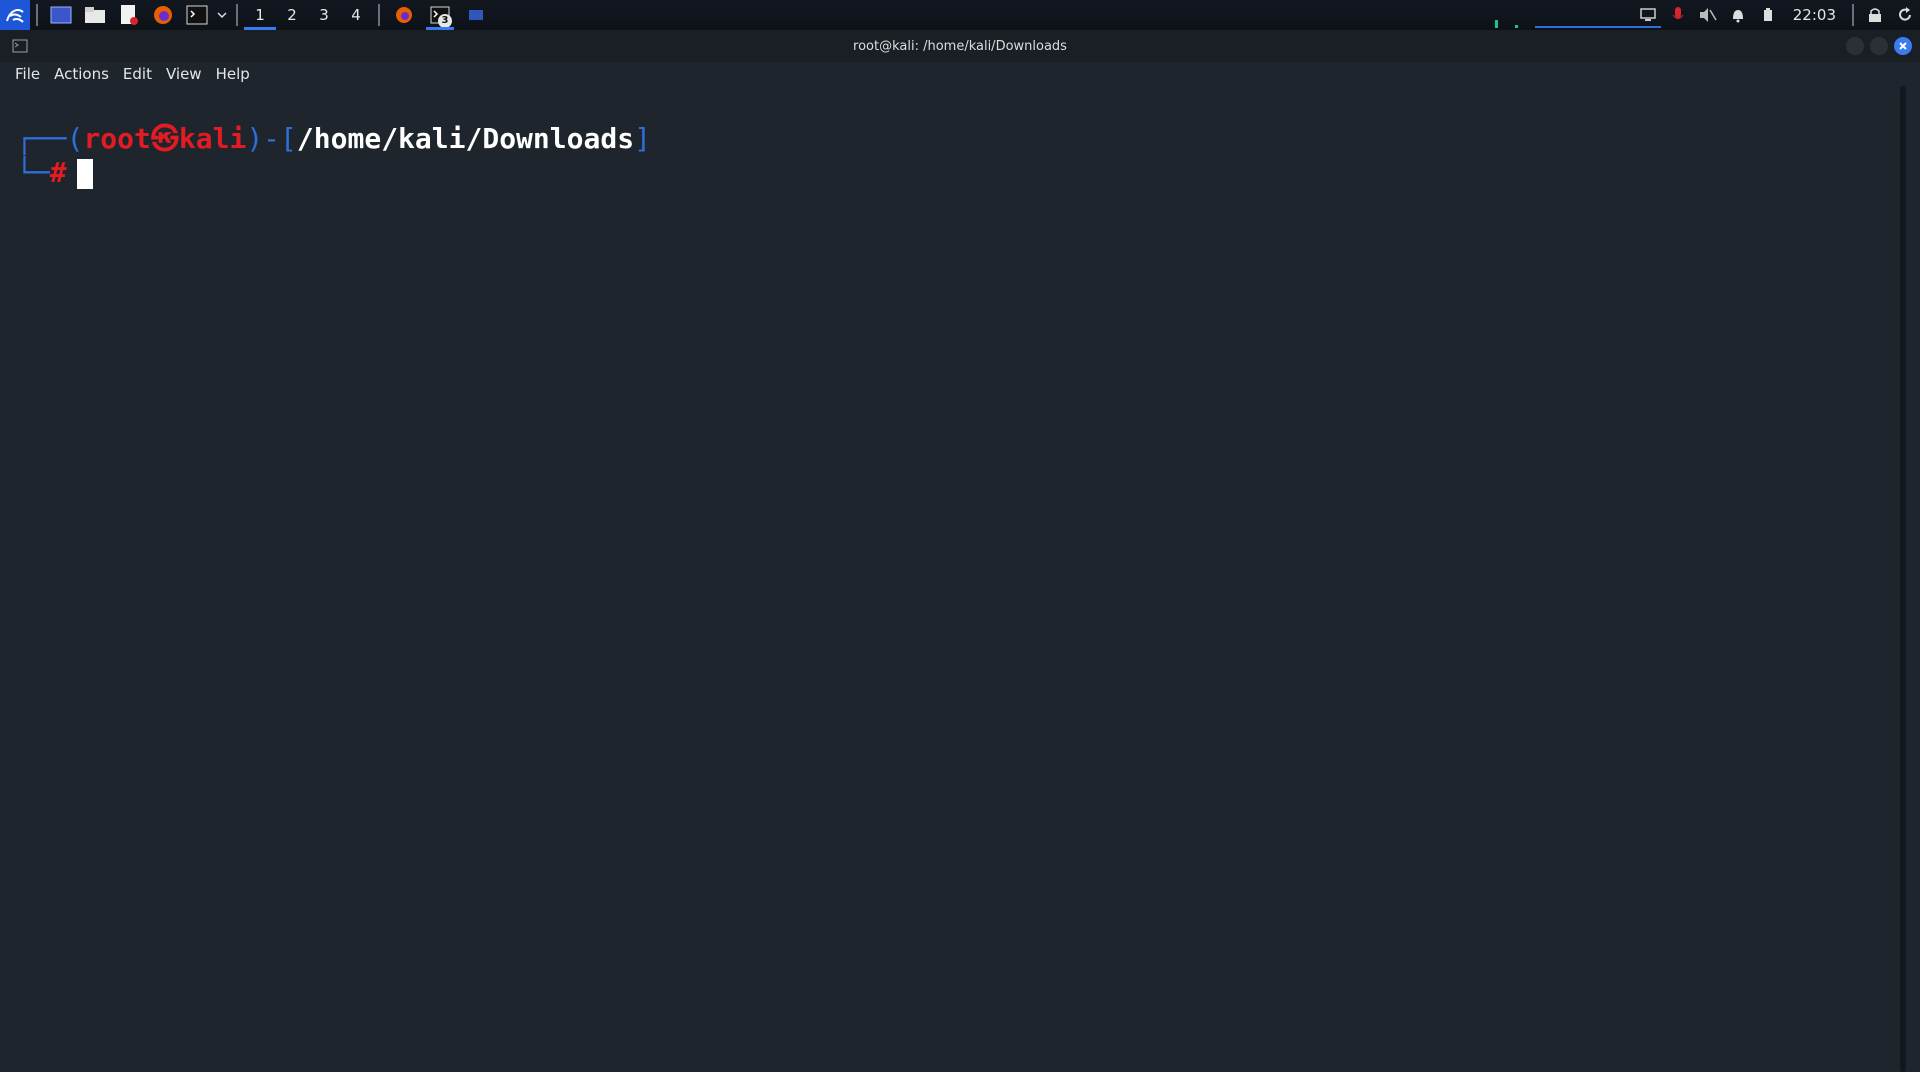 This screenshot has height=1072, width=1920. I want to click on workspace-label: 1, so click(260, 15).